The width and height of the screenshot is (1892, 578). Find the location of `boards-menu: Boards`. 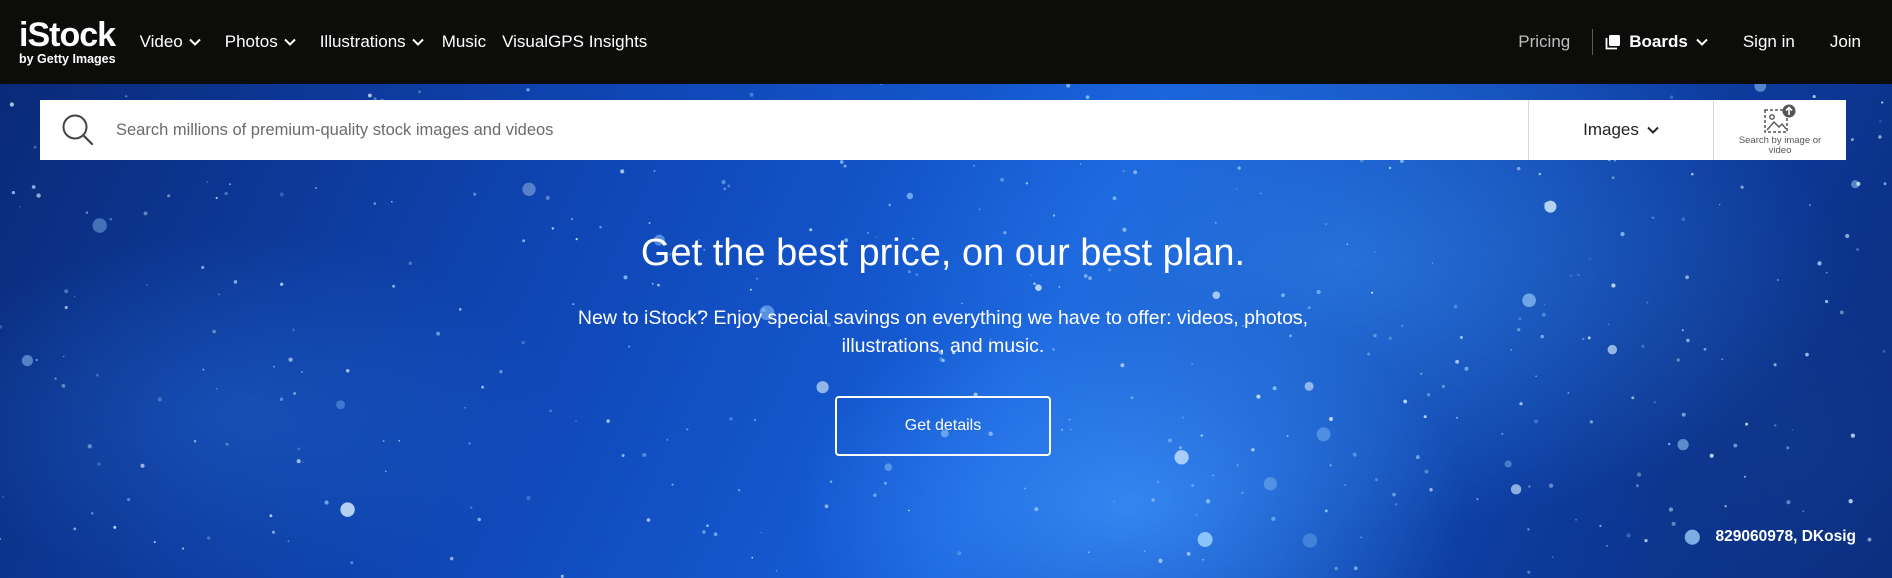

boards-menu: Boards is located at coordinates (1656, 42).